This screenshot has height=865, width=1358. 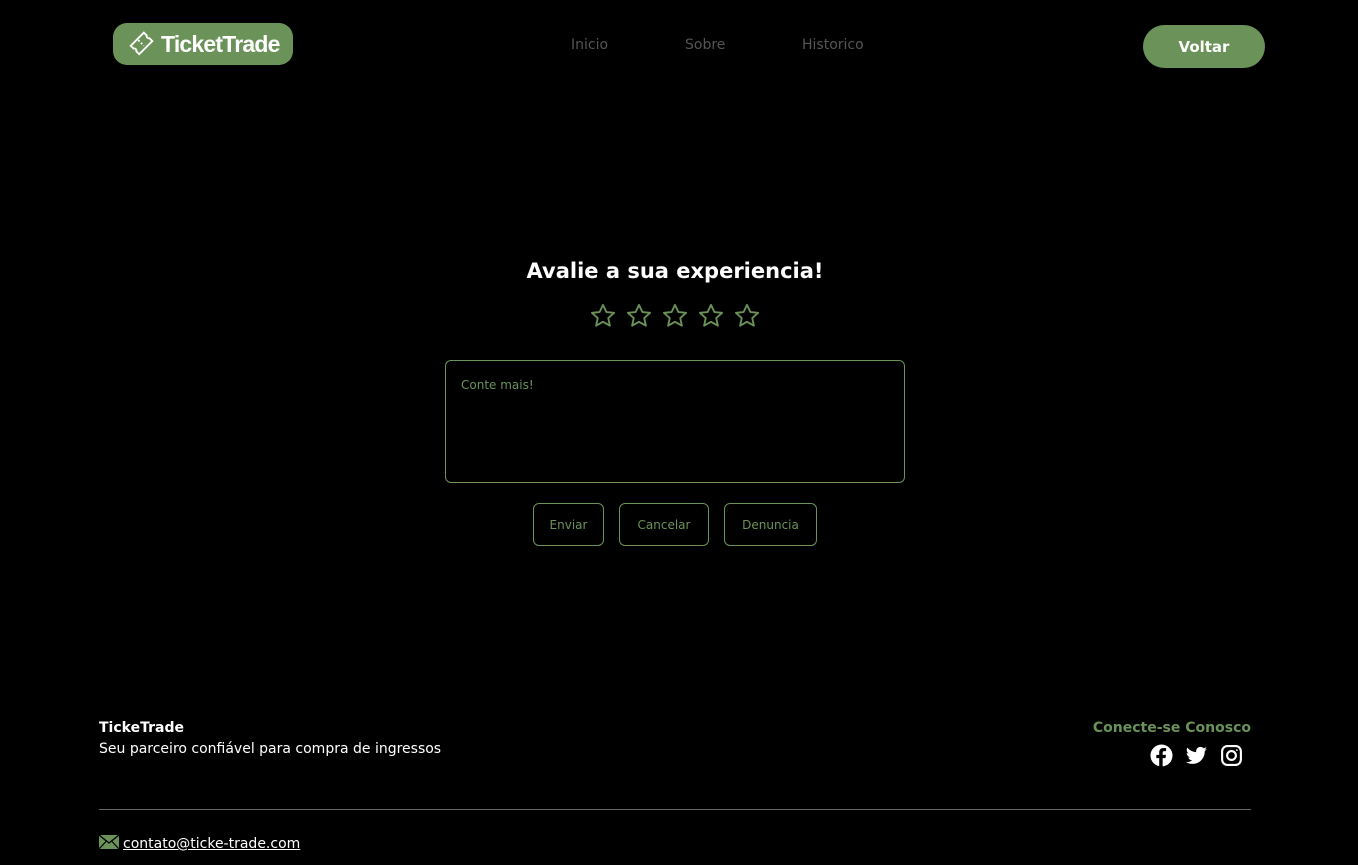 What do you see at coordinates (141, 728) in the screenshot?
I see `footer-brand: TickeTrade` at bounding box center [141, 728].